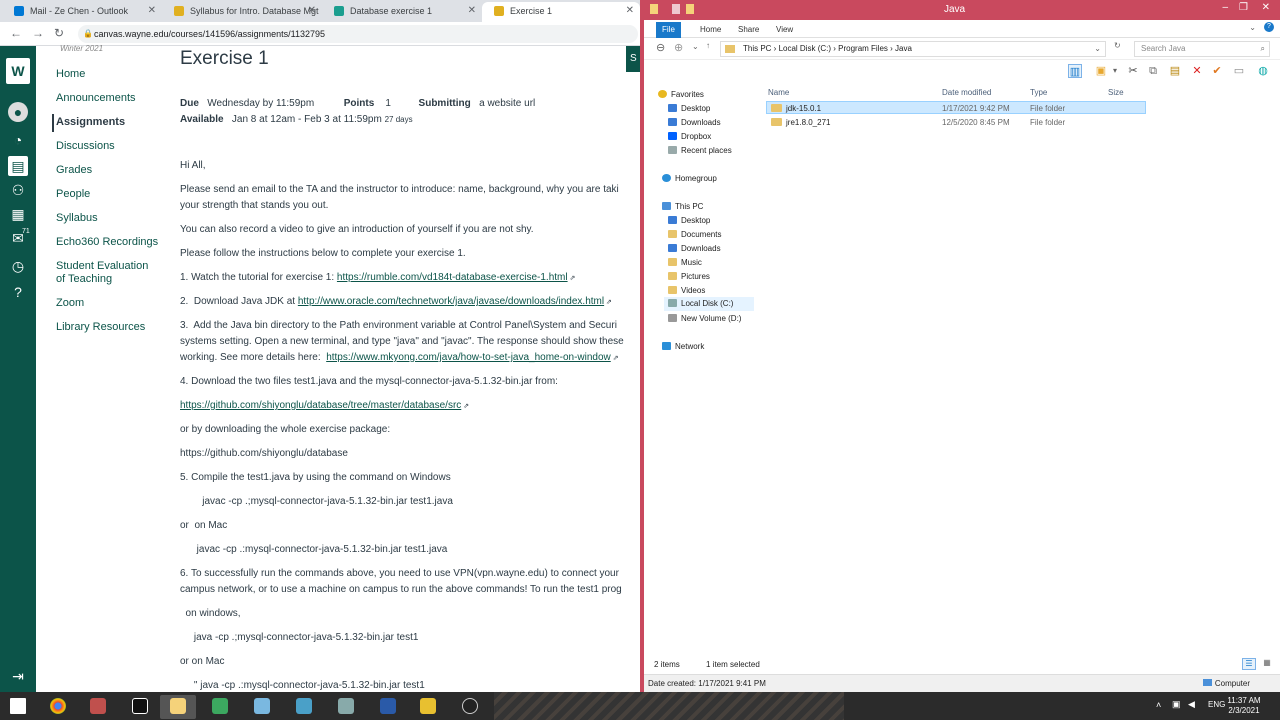 This screenshot has width=1280, height=720. Describe the element at coordinates (16, 33) in the screenshot. I see `back-icon: ←` at that location.